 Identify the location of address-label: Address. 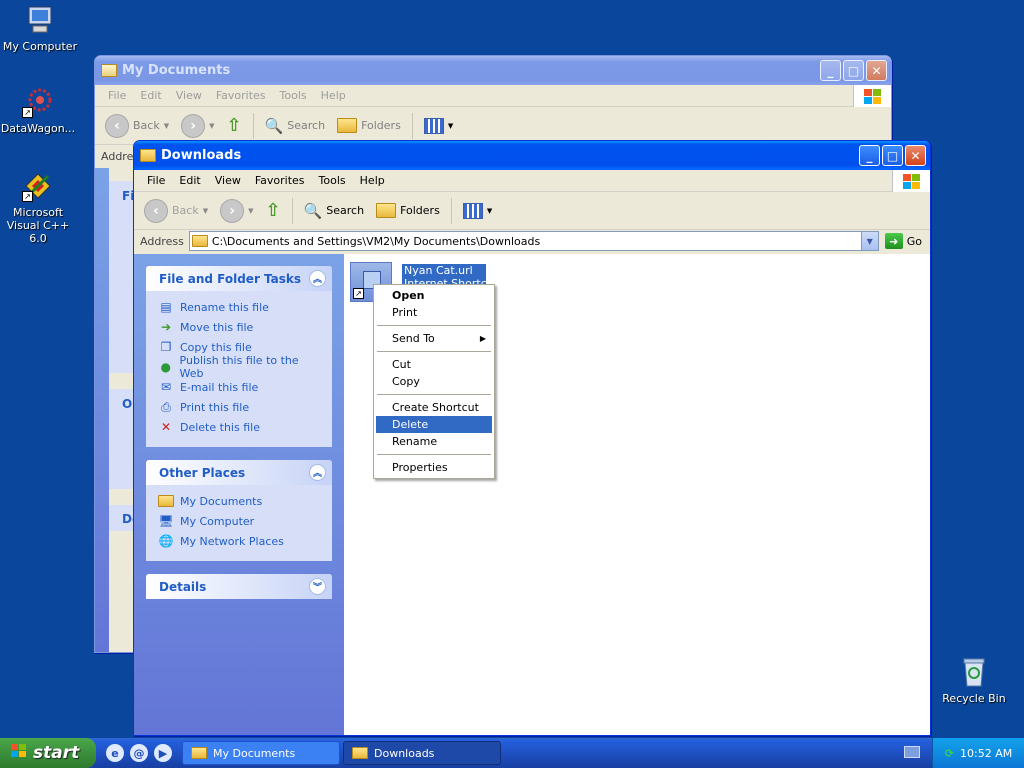
(162, 241).